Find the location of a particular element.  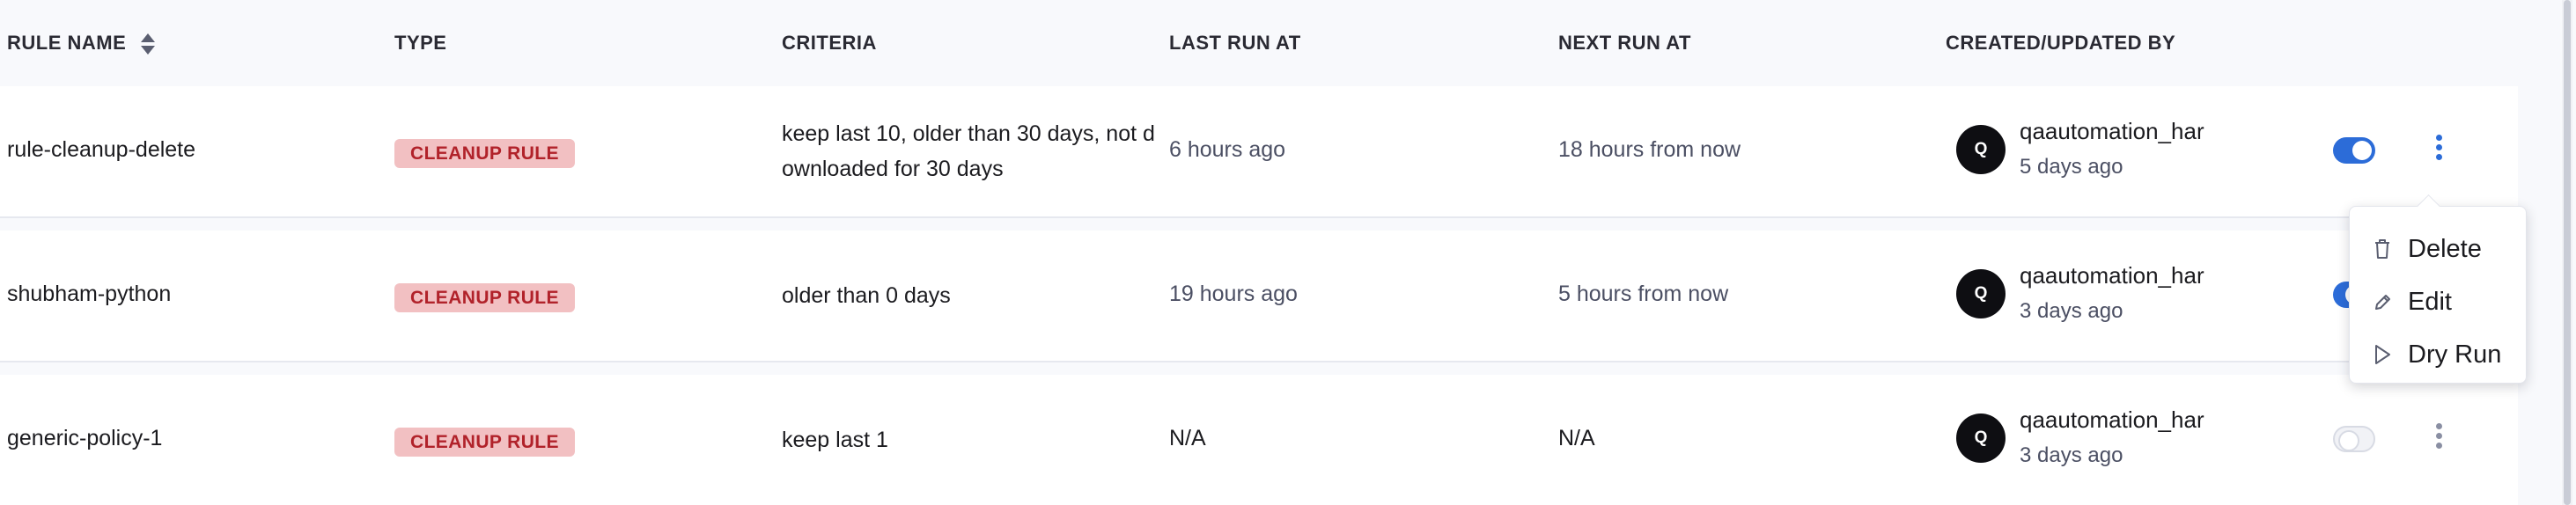

column-header-rule-name: RULE NAME is located at coordinates (67, 43).